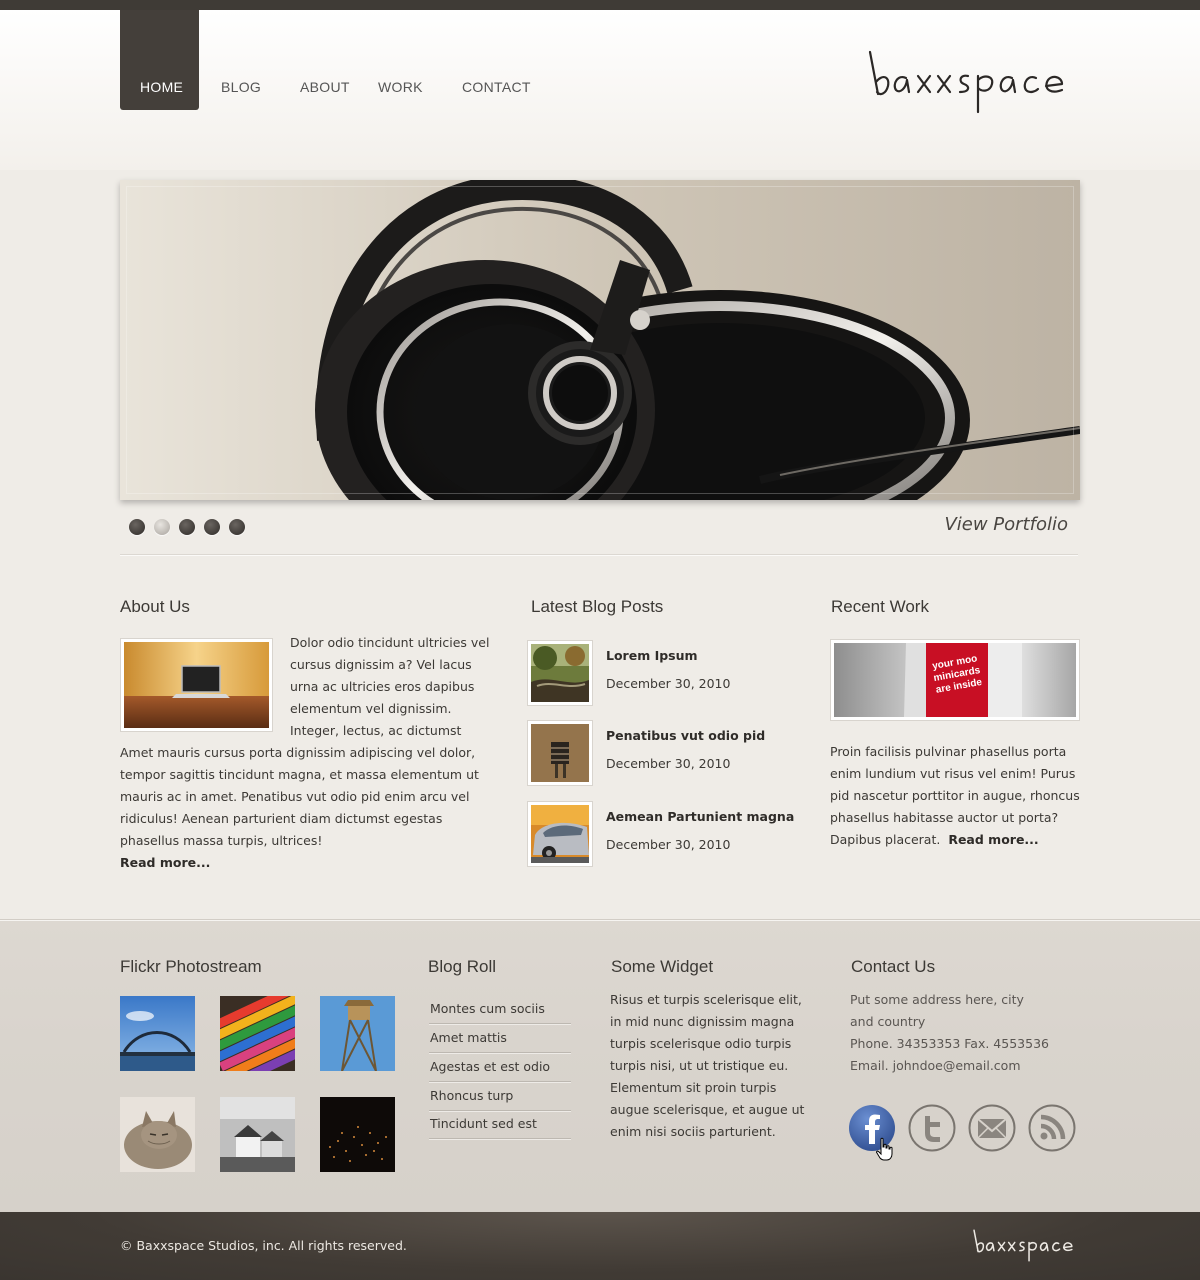 The width and height of the screenshot is (1200, 1280). What do you see at coordinates (969, 524) in the screenshot?
I see `view-portfolio-link: View Portfolio` at bounding box center [969, 524].